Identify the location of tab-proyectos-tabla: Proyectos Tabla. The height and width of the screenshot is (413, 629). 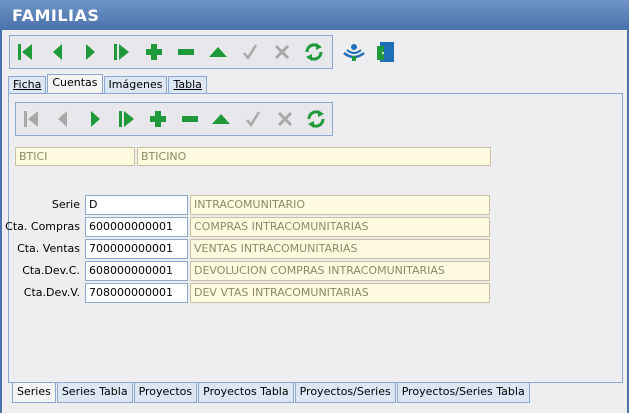
(246, 393).